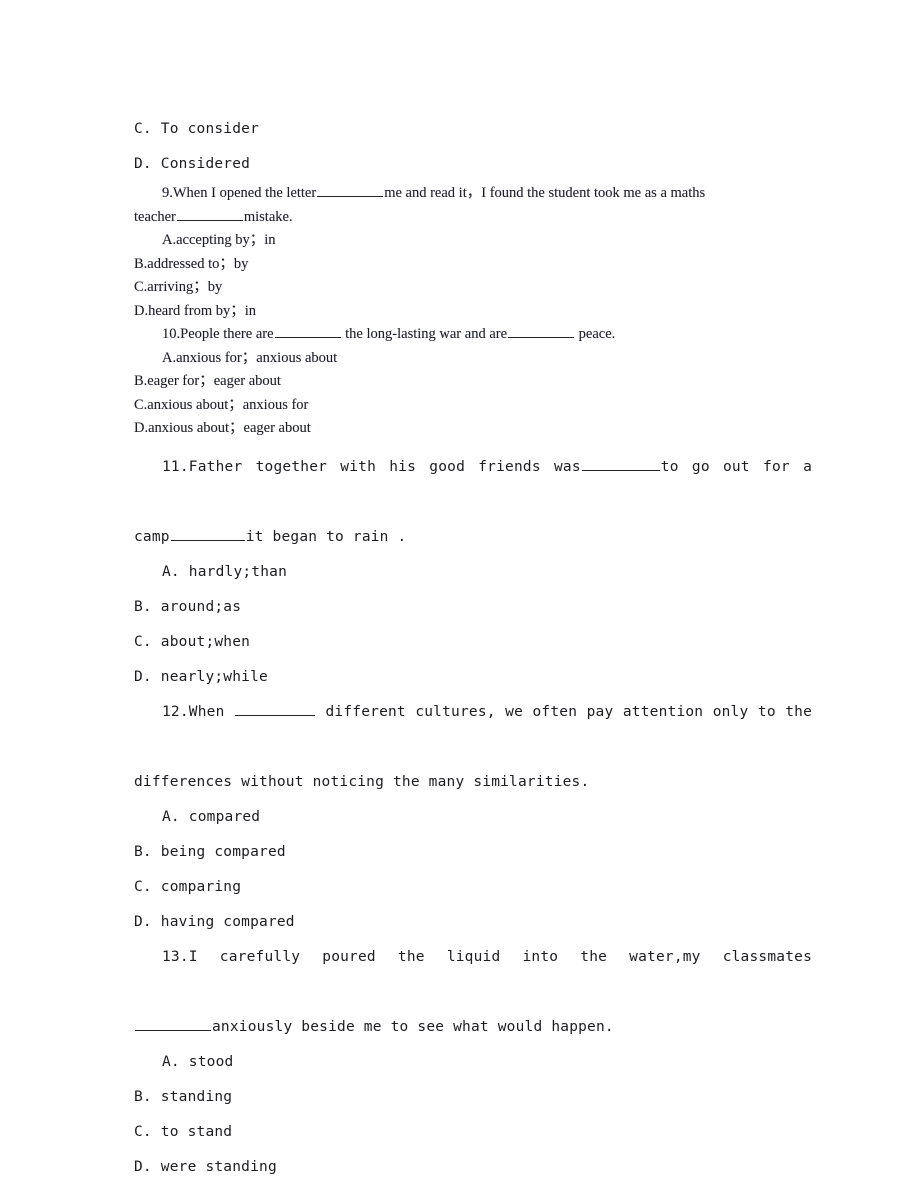 The image size is (920, 1192). Describe the element at coordinates (188, 886) in the screenshot. I see `question-12-option-c: C. comparing` at that location.